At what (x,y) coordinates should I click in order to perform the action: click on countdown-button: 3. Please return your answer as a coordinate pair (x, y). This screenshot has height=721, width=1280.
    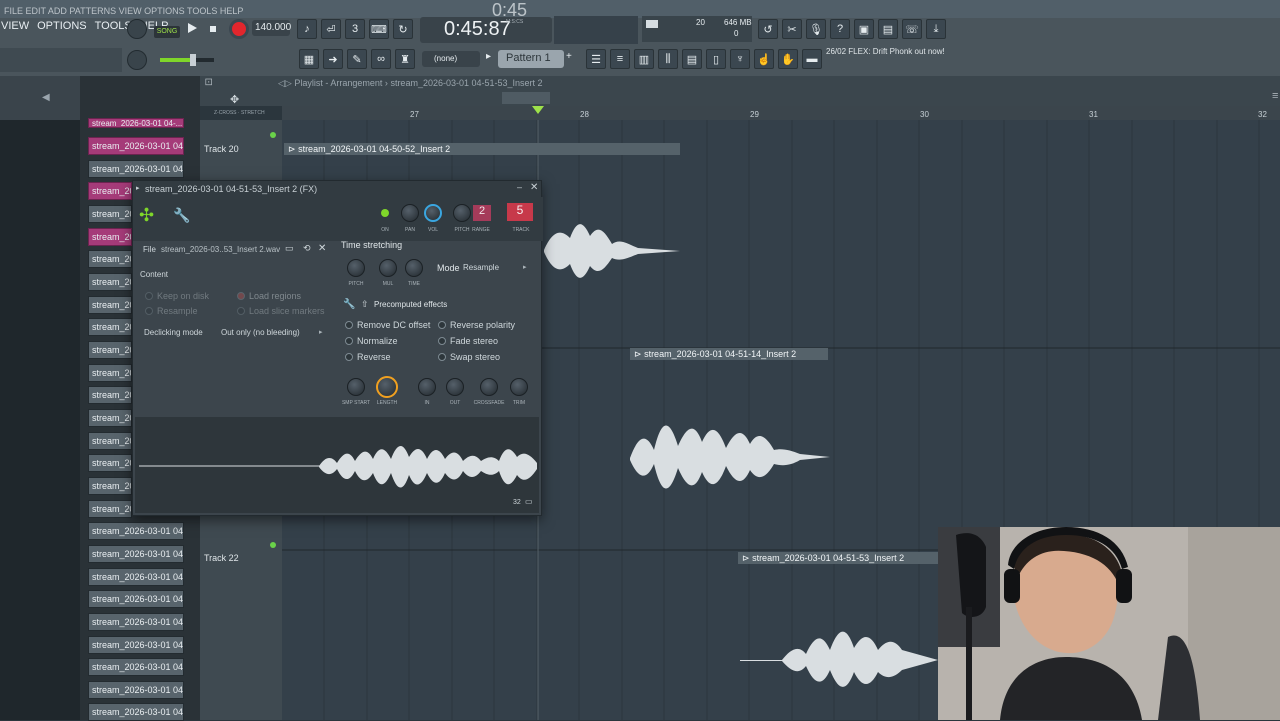
    Looking at the image, I should click on (355, 29).